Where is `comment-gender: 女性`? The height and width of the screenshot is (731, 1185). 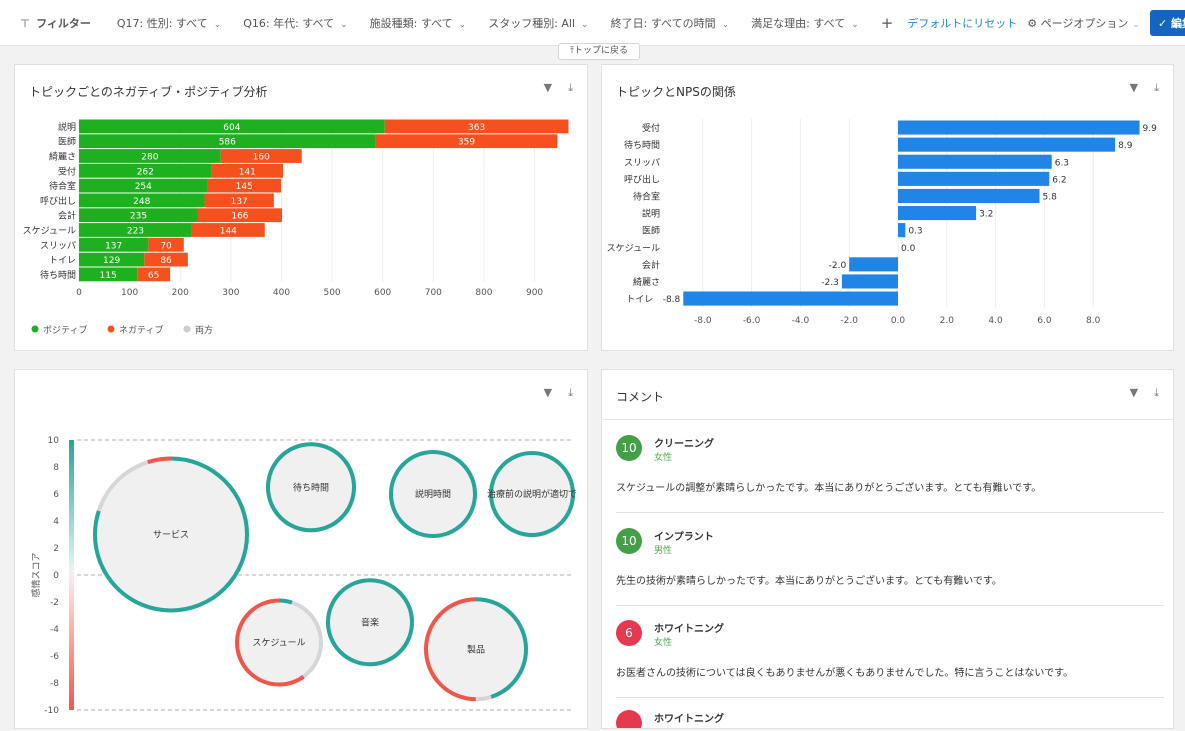 comment-gender: 女性 is located at coordinates (663, 458).